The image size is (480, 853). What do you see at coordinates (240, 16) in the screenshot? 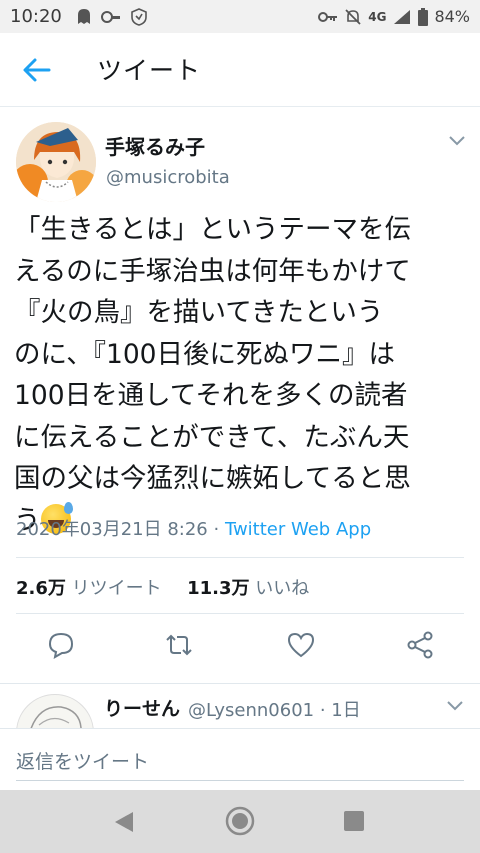
I see `status-bar: 10:20 4G 84%` at bounding box center [240, 16].